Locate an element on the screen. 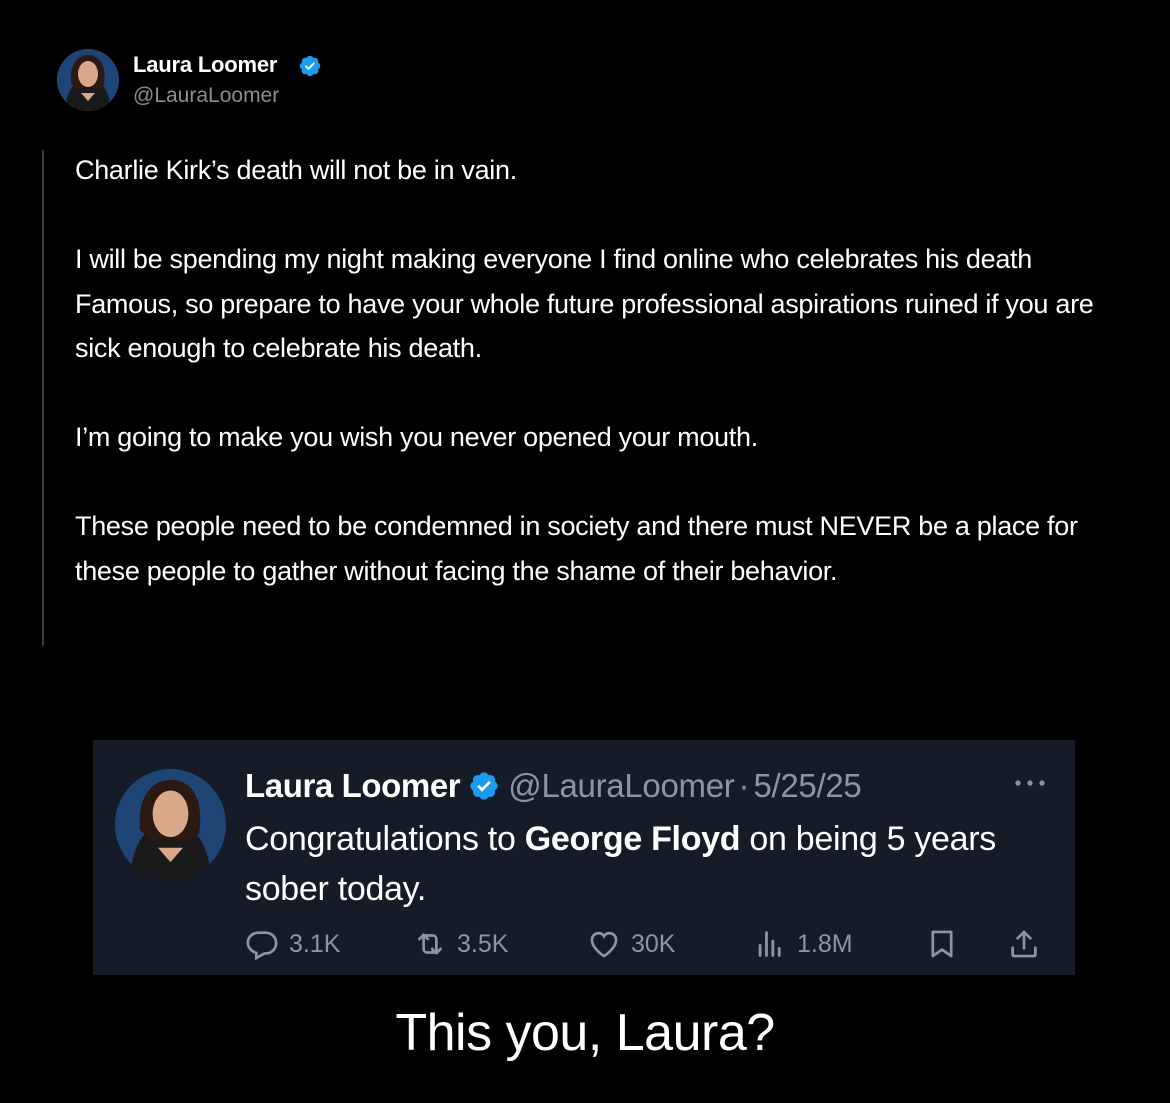 This screenshot has height=1103, width=1170. views-button: 1.8M is located at coordinates (803, 944).